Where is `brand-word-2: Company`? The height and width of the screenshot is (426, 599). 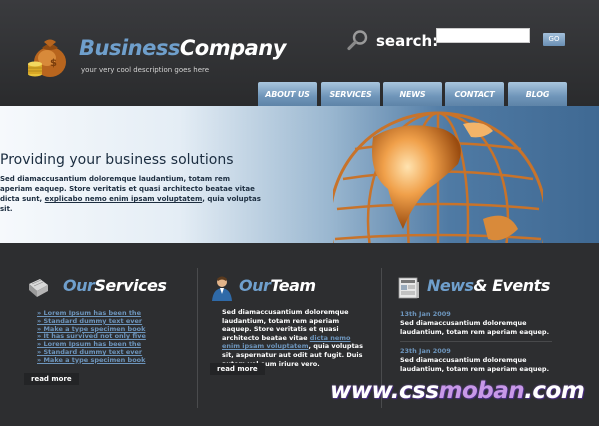
brand-word-2: Company is located at coordinates (233, 48).